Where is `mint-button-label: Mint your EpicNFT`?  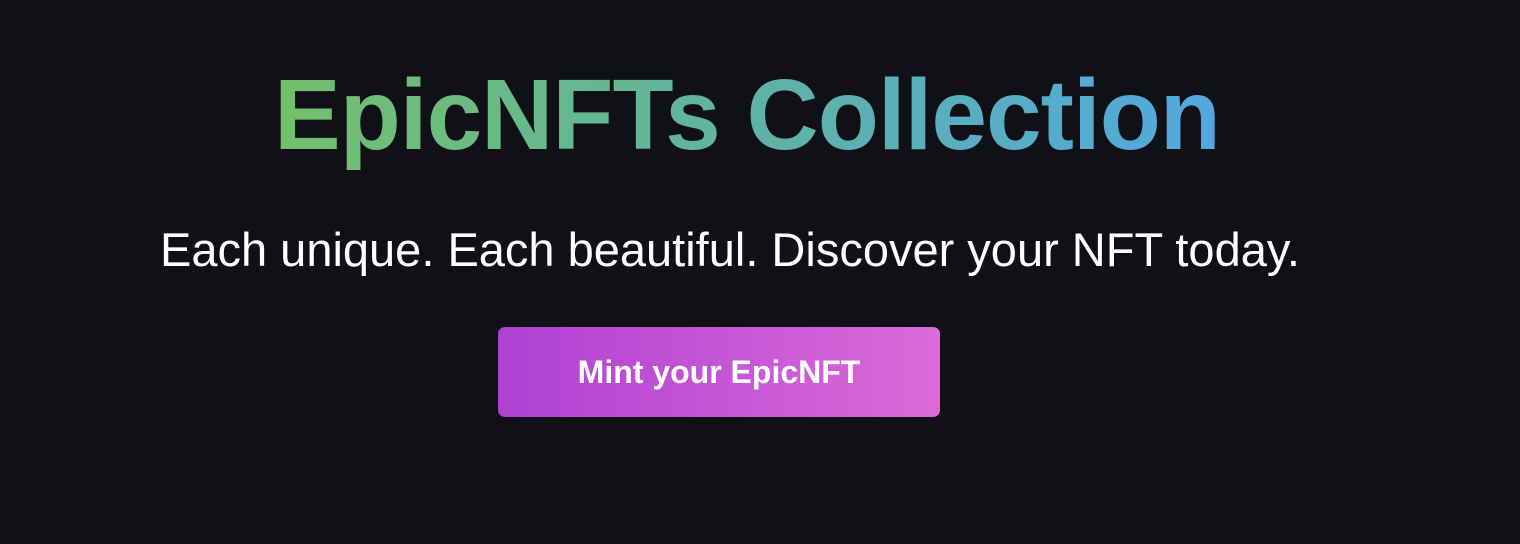 mint-button-label: Mint your EpicNFT is located at coordinates (719, 371).